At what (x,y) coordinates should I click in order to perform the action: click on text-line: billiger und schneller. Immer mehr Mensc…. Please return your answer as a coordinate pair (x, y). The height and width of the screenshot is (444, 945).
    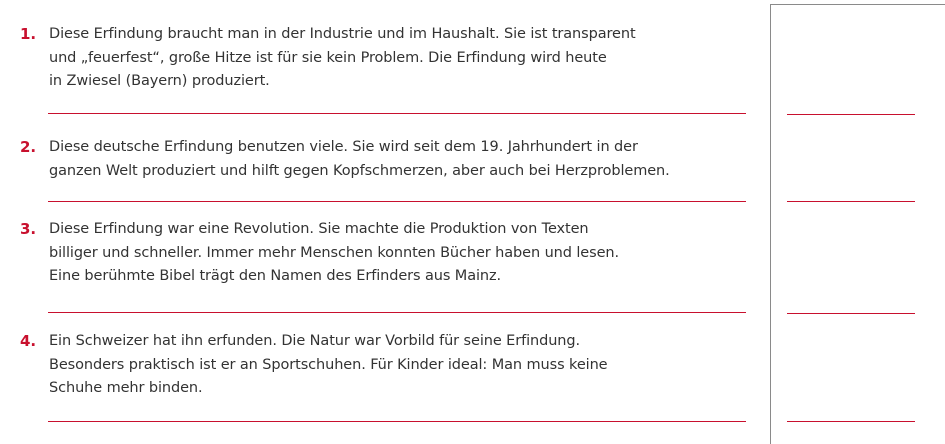
    Looking at the image, I should click on (334, 252).